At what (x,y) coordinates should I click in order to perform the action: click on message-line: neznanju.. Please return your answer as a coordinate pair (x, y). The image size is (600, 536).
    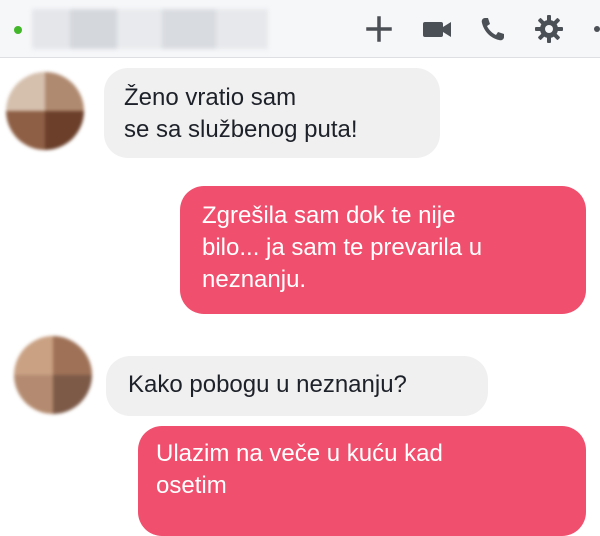
    Looking at the image, I should click on (254, 279).